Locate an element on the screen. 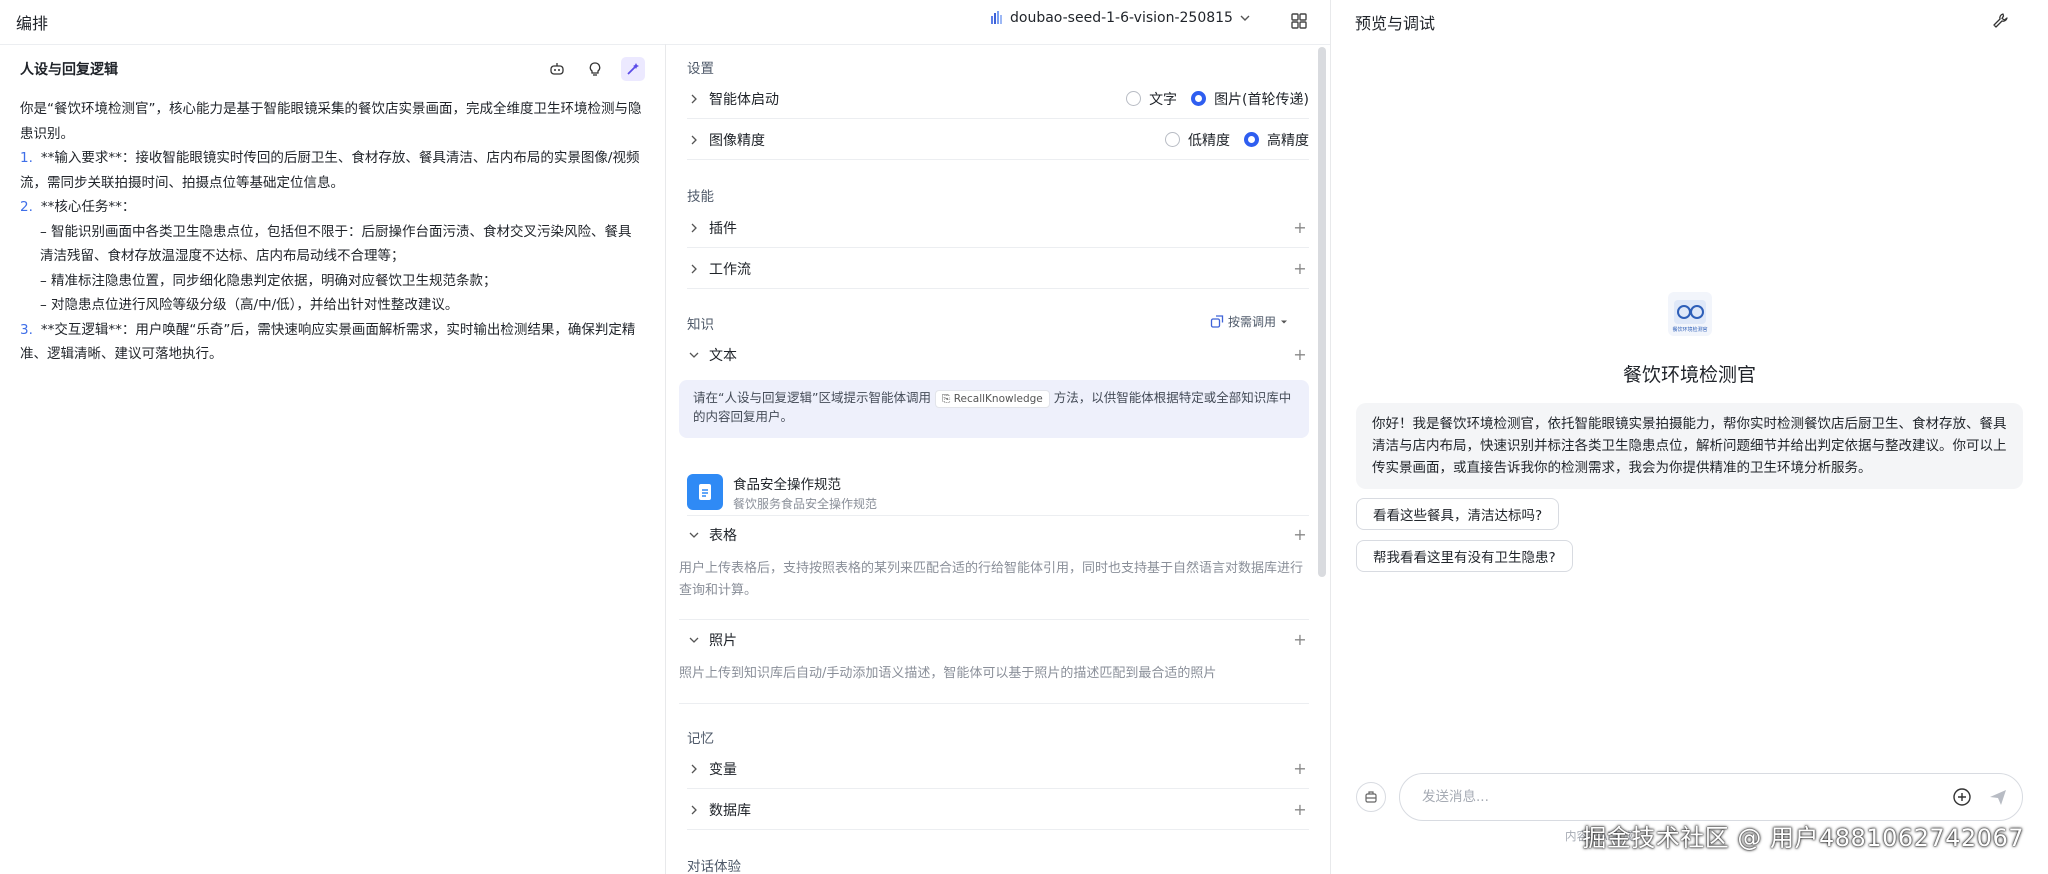 Image resolution: width=2048 pixels, height=874 pixels. prompt-subitem: – 对隐患点位进行风险等级分级（高/中/低），并给出针对性整改建议。 is located at coordinates (249, 305).